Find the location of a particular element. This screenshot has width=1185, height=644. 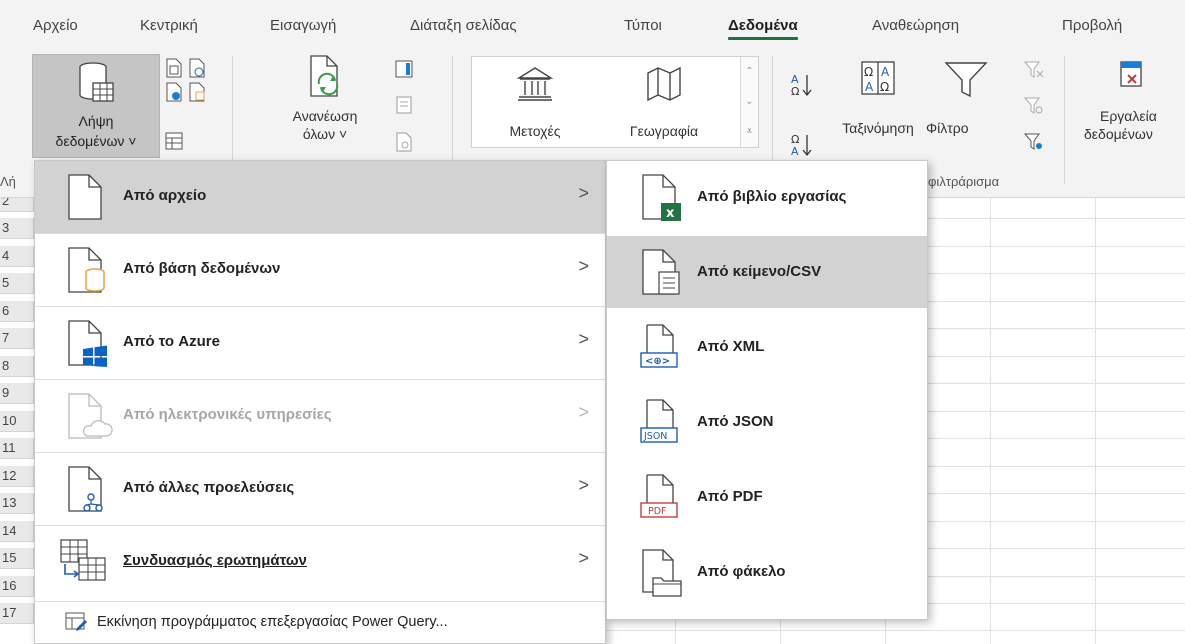

sort-za-icon: Ω A is located at coordinates (802, 145).